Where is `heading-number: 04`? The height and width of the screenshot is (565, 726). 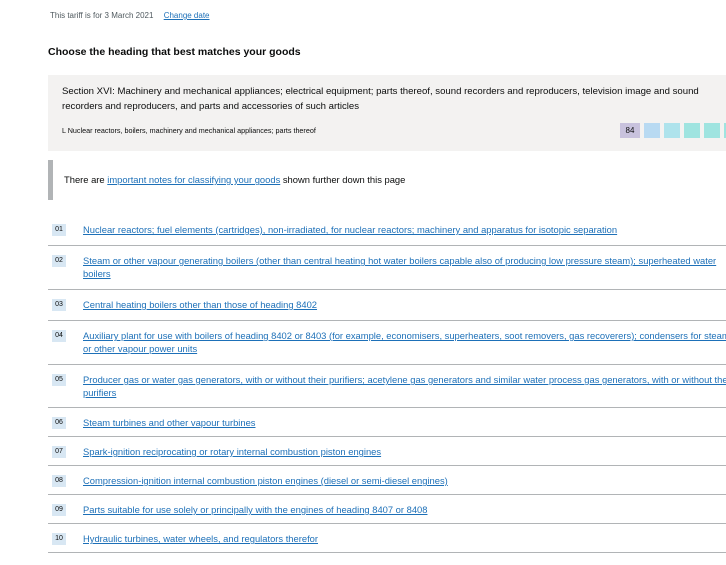
heading-number: 04 is located at coordinates (59, 336).